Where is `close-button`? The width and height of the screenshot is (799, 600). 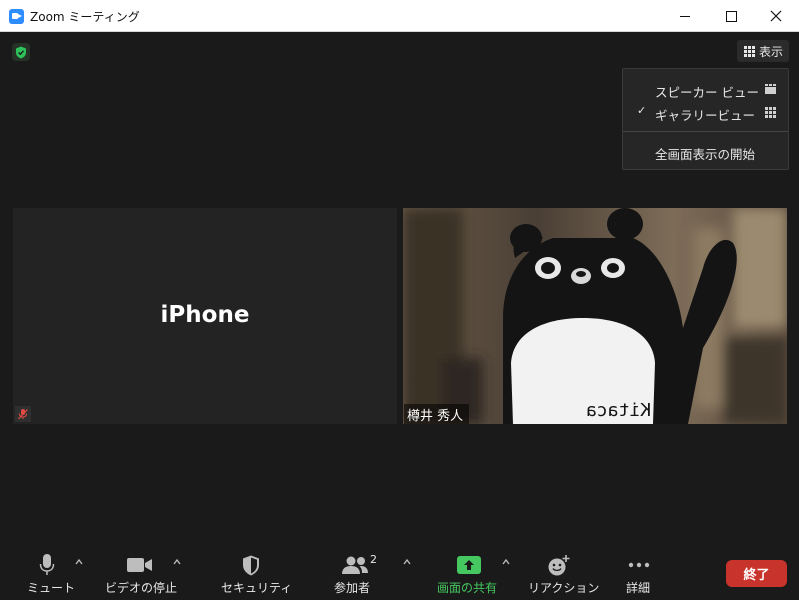 close-button is located at coordinates (776, 16).